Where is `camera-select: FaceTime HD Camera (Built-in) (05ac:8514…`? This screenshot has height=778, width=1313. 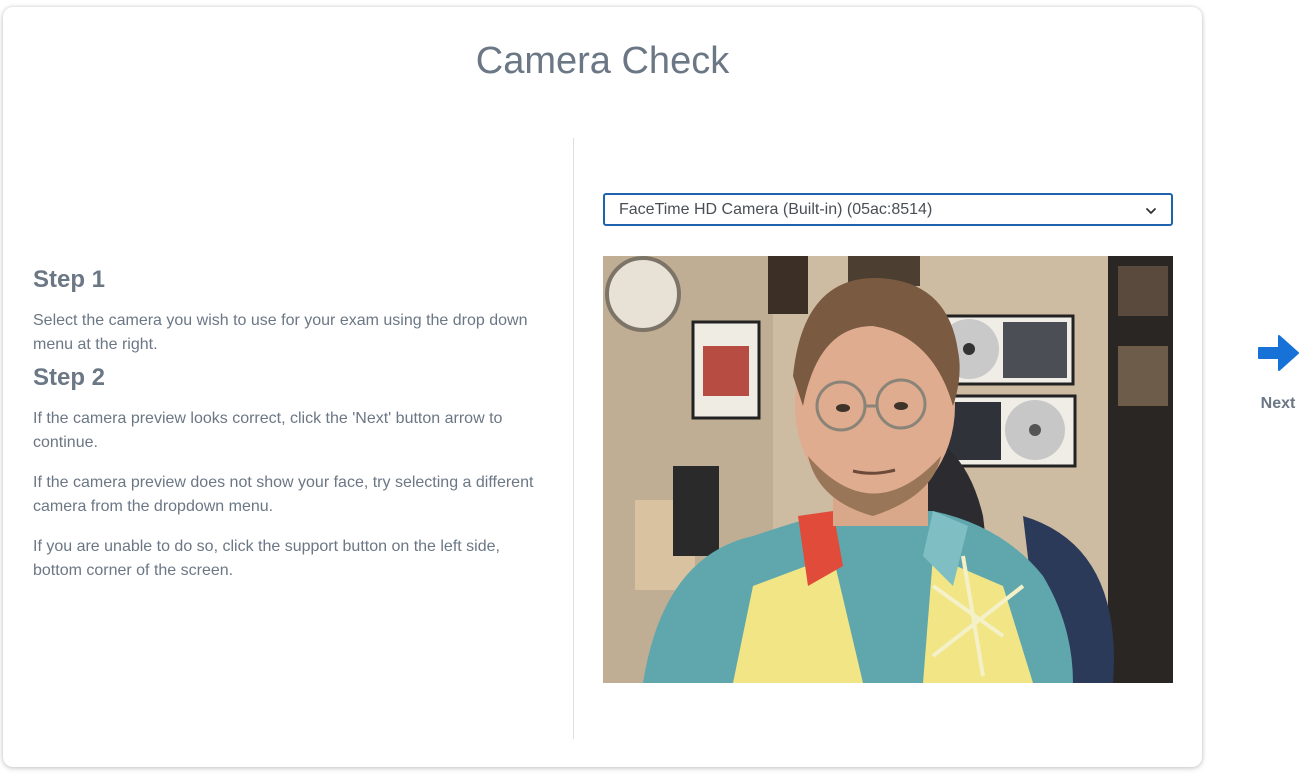 camera-select: FaceTime HD Camera (Built-in) (05ac:8514… is located at coordinates (888, 209).